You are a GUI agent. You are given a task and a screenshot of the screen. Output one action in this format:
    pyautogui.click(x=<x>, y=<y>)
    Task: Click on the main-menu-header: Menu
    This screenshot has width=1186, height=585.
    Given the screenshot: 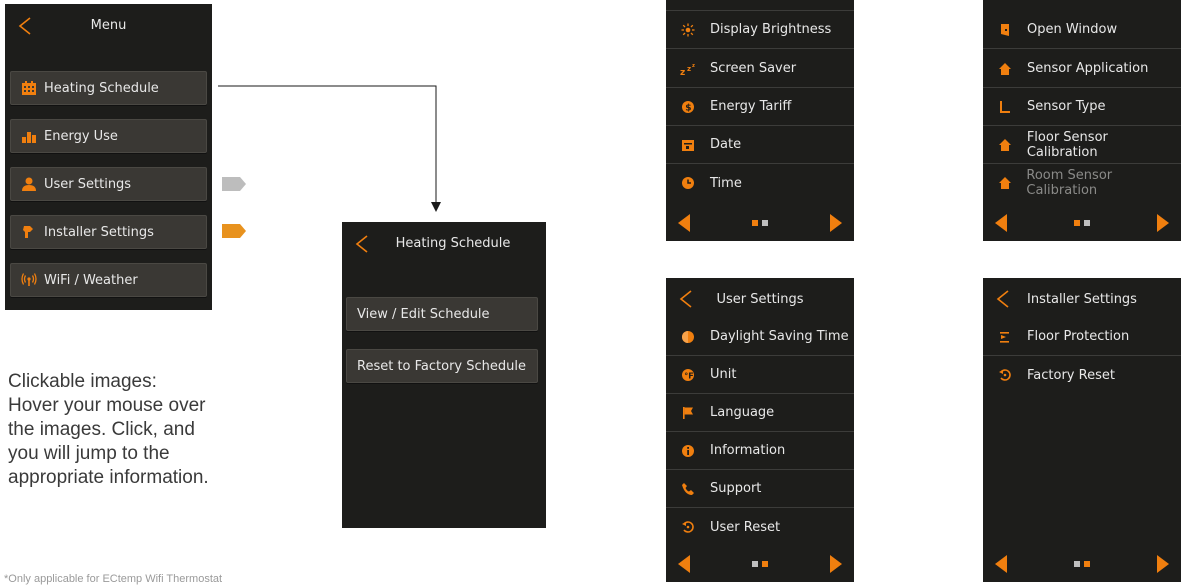 What is the action you would take?
    pyautogui.click(x=108, y=27)
    